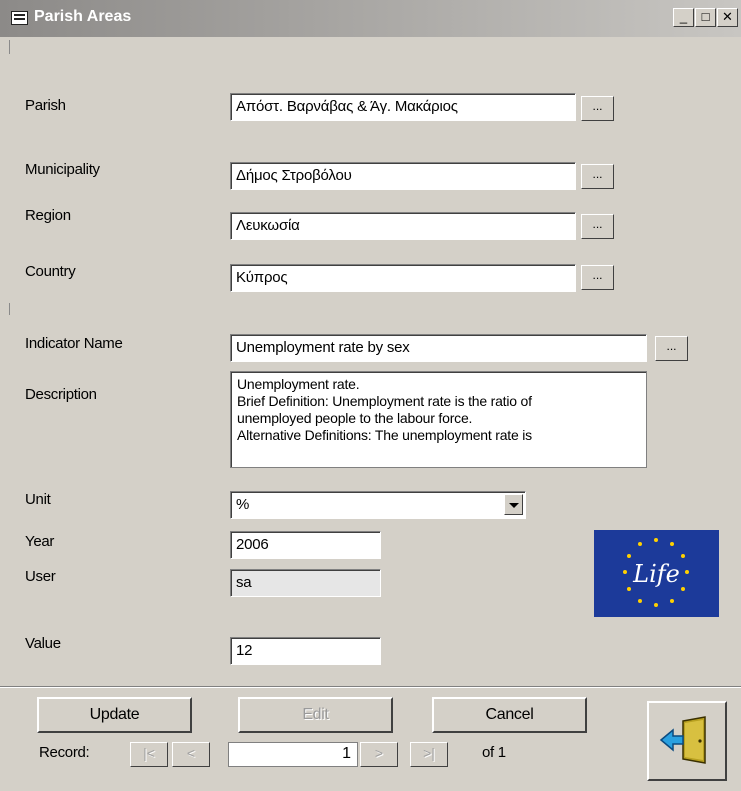 The image size is (741, 791). I want to click on user-field: sa, so click(305, 583).